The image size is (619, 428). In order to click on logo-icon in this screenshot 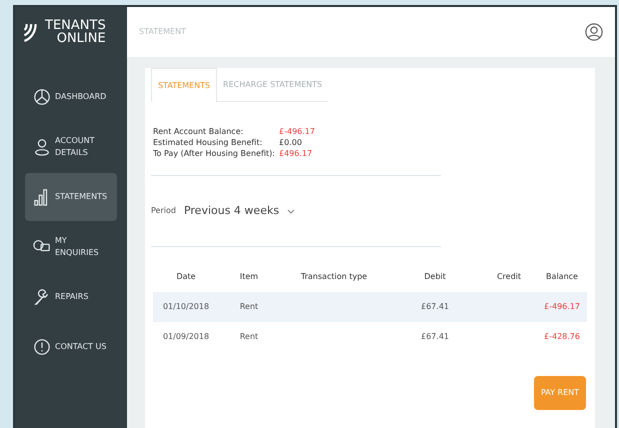, I will do `click(30, 32)`.